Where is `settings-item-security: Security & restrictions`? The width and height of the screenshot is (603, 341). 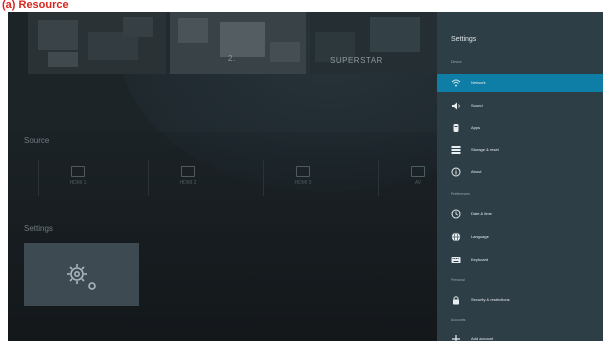
settings-item-security: Security & restrictions is located at coordinates (520, 300).